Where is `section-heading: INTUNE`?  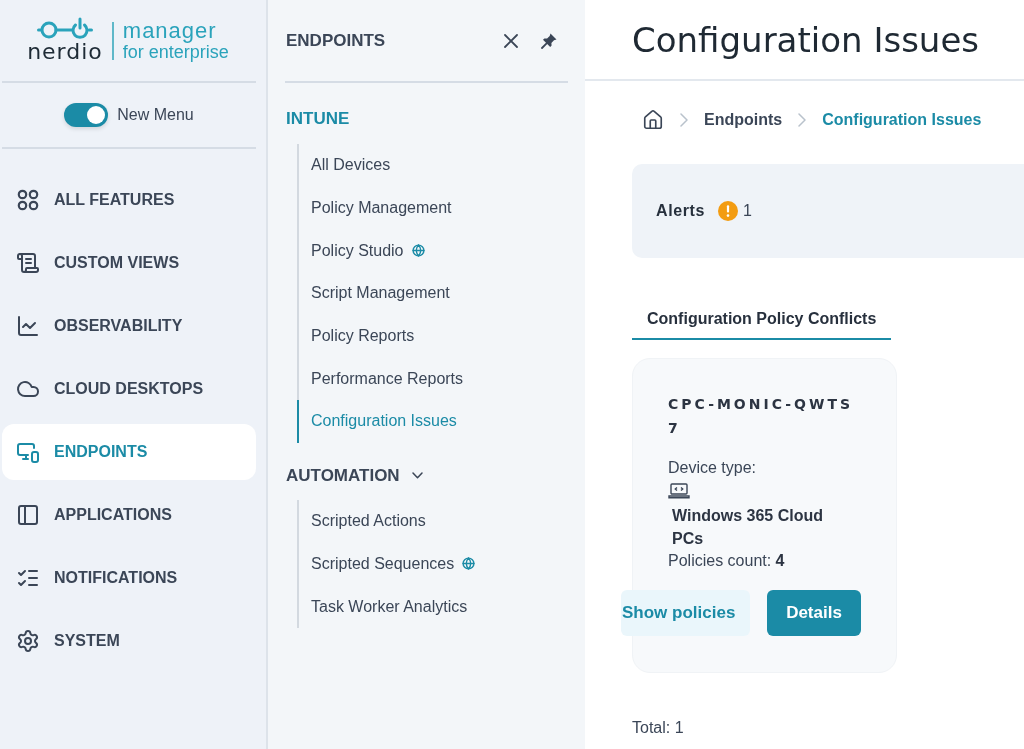 section-heading: INTUNE is located at coordinates (318, 119).